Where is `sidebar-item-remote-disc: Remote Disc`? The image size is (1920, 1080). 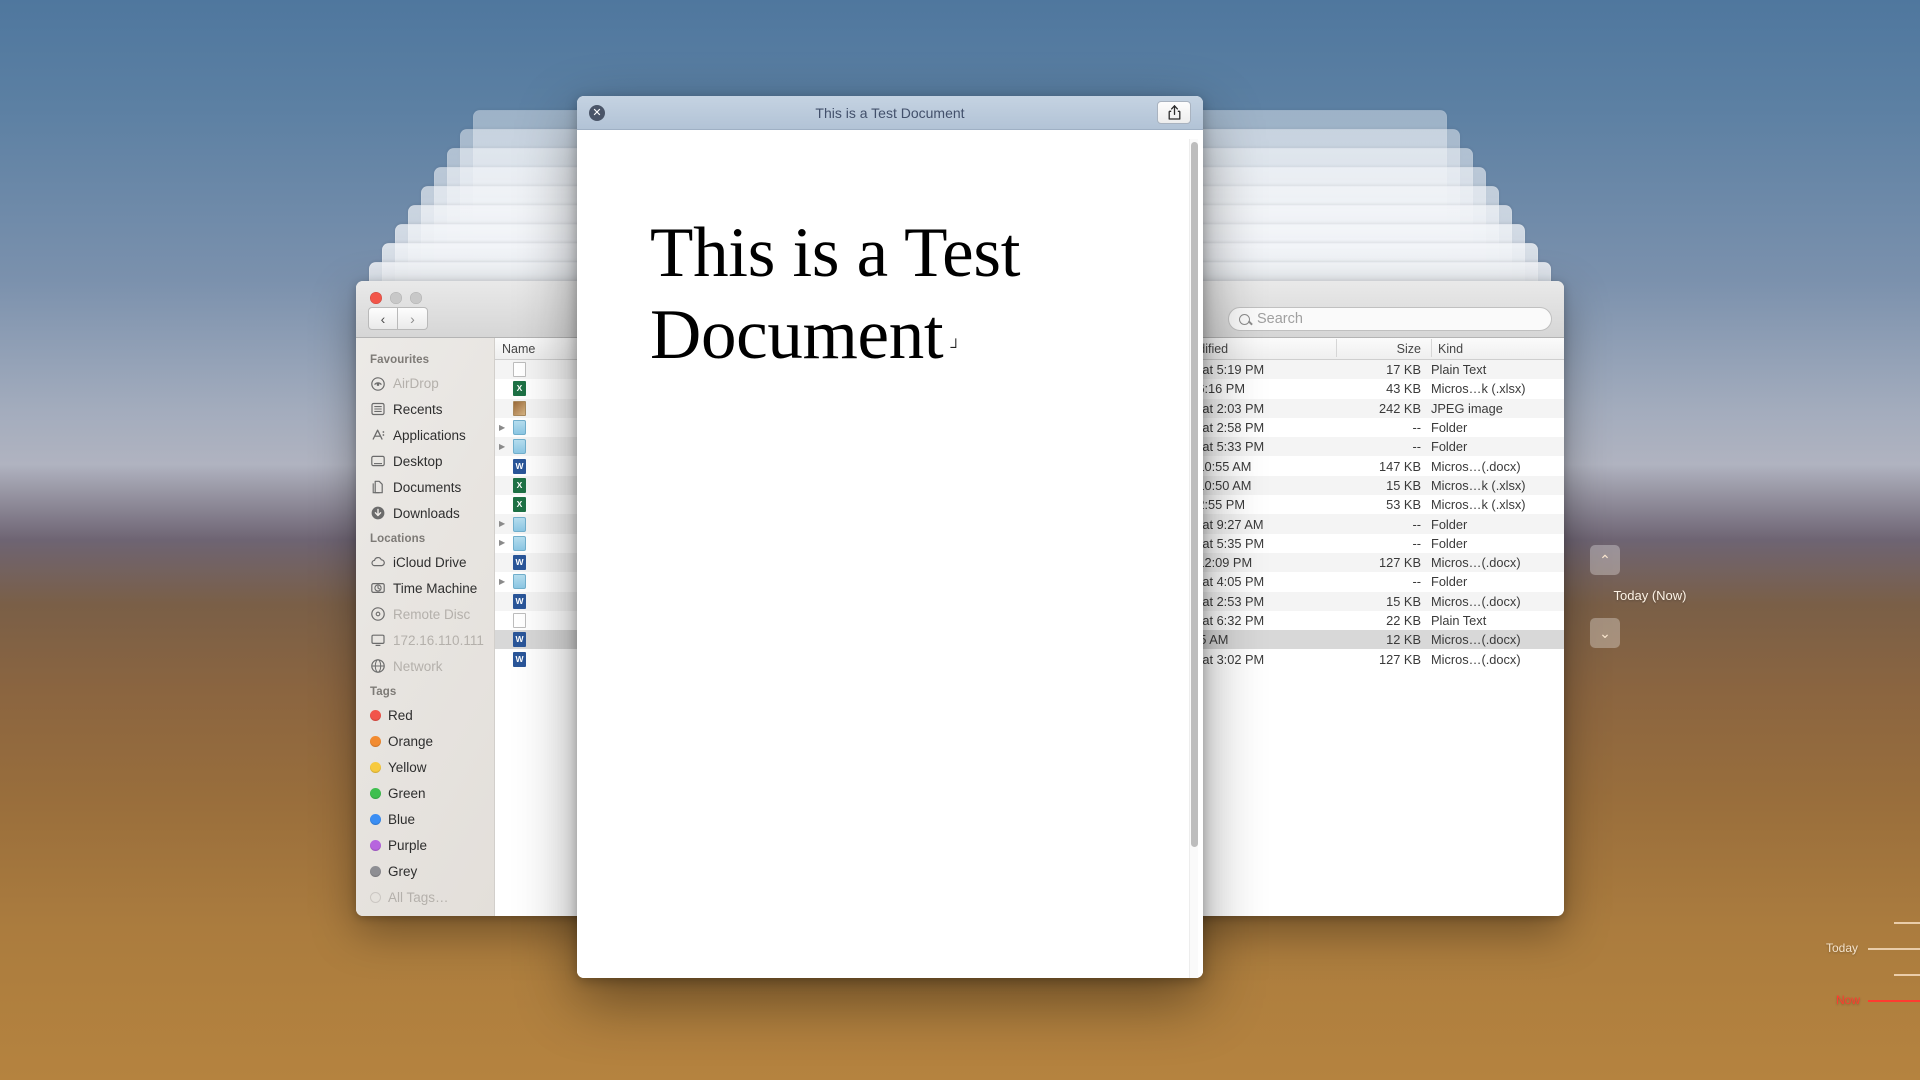
sidebar-item-remote-disc: Remote Disc is located at coordinates (425, 614).